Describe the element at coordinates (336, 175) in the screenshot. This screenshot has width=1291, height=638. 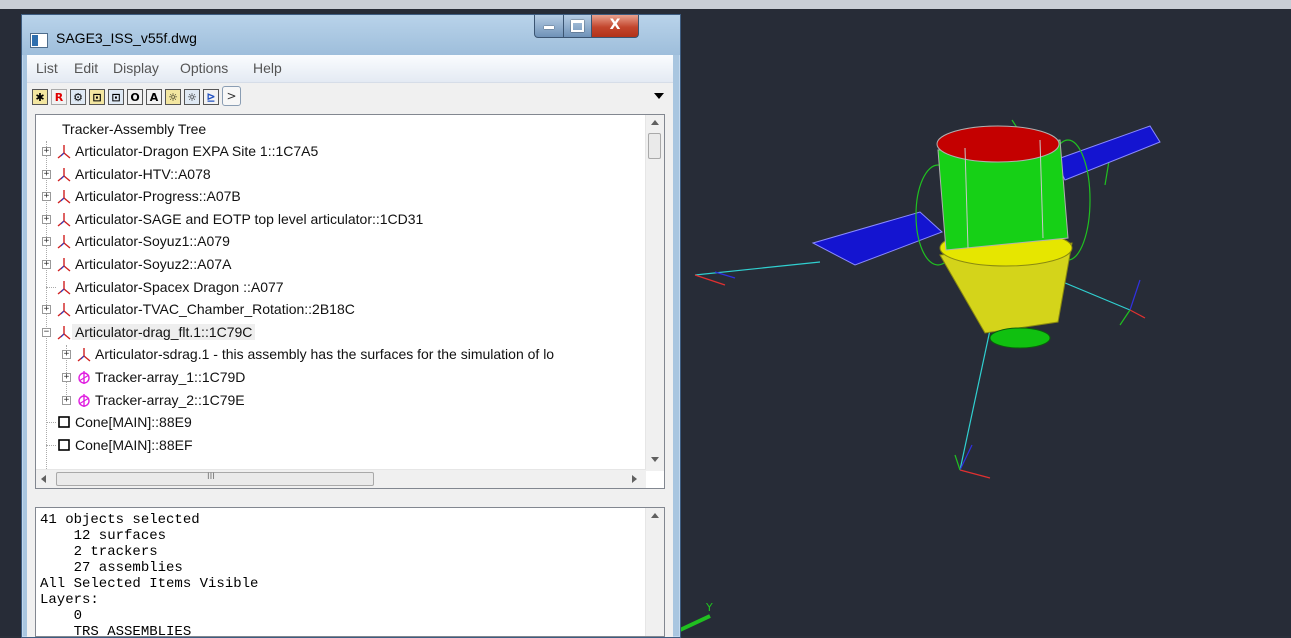
I see `tree-item: + Articulator-HTV::A078` at that location.